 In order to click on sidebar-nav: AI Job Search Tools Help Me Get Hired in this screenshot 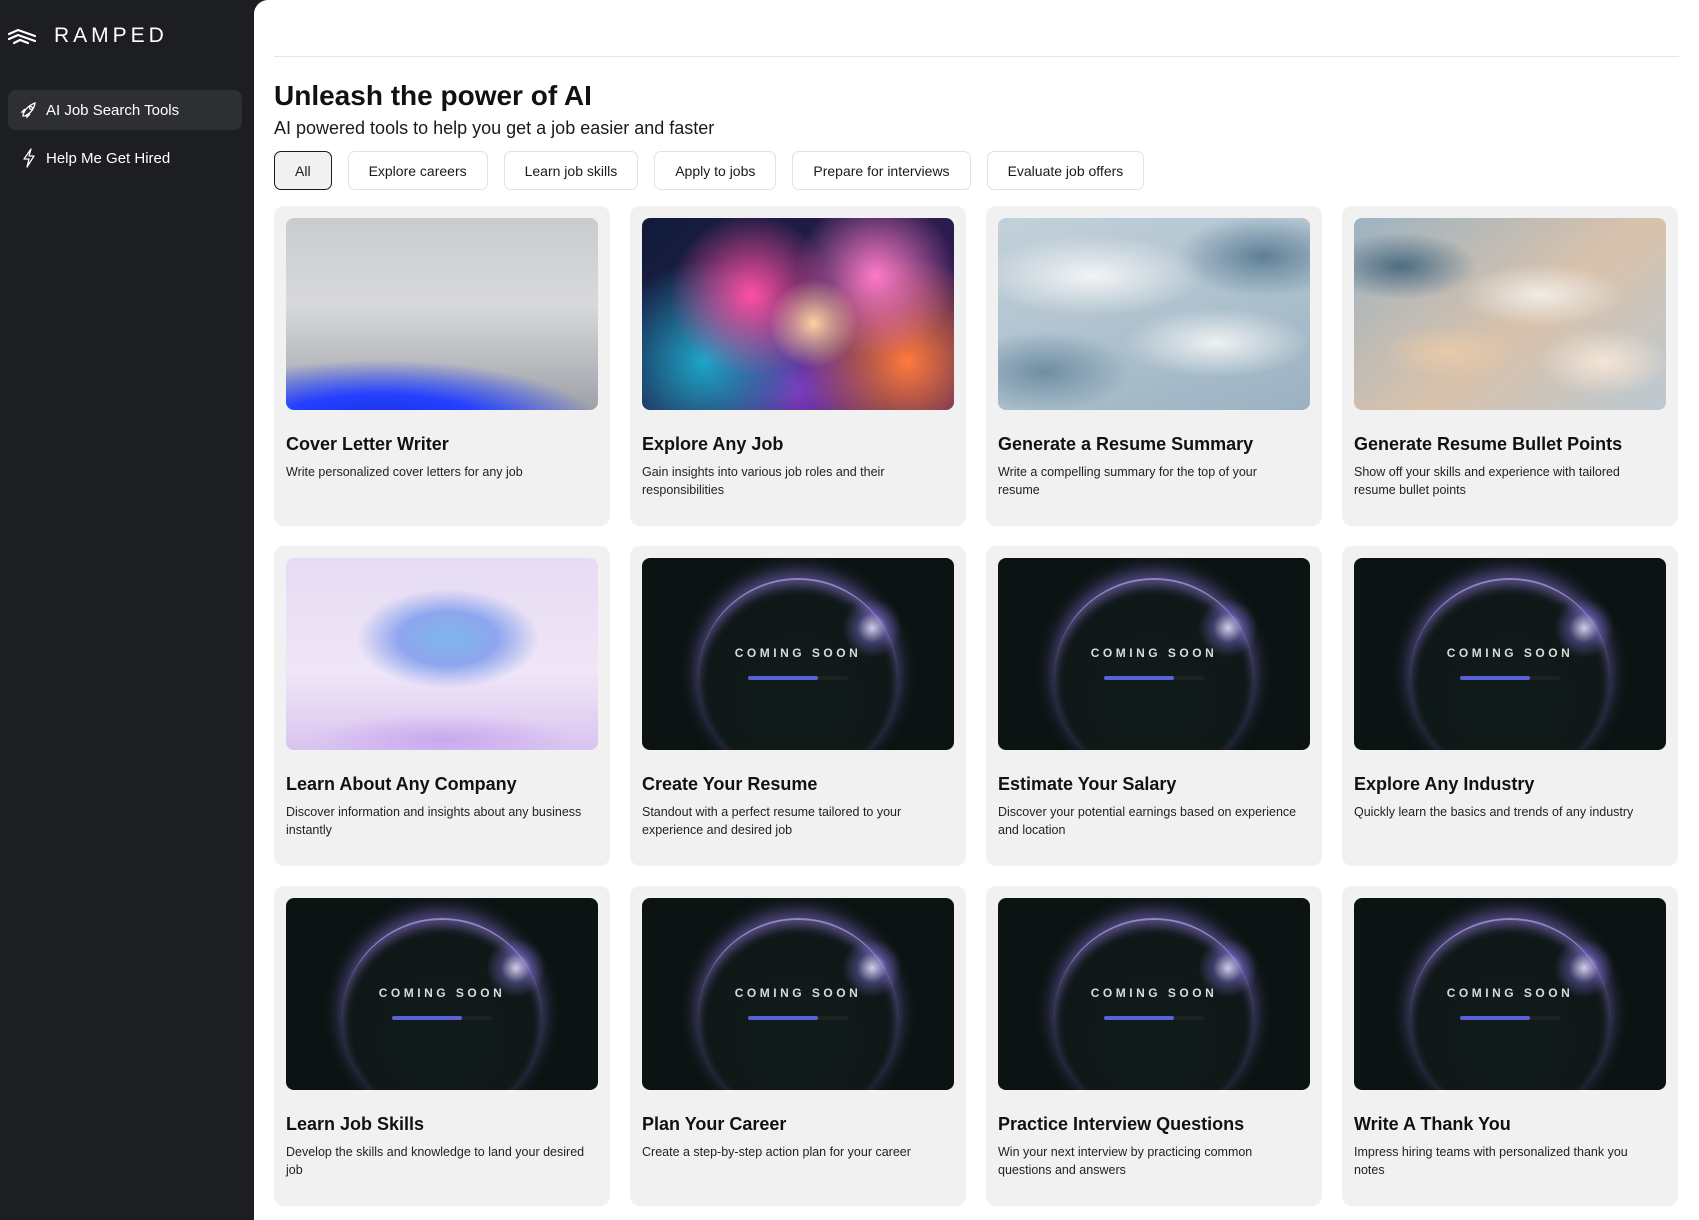, I will do `click(125, 134)`.